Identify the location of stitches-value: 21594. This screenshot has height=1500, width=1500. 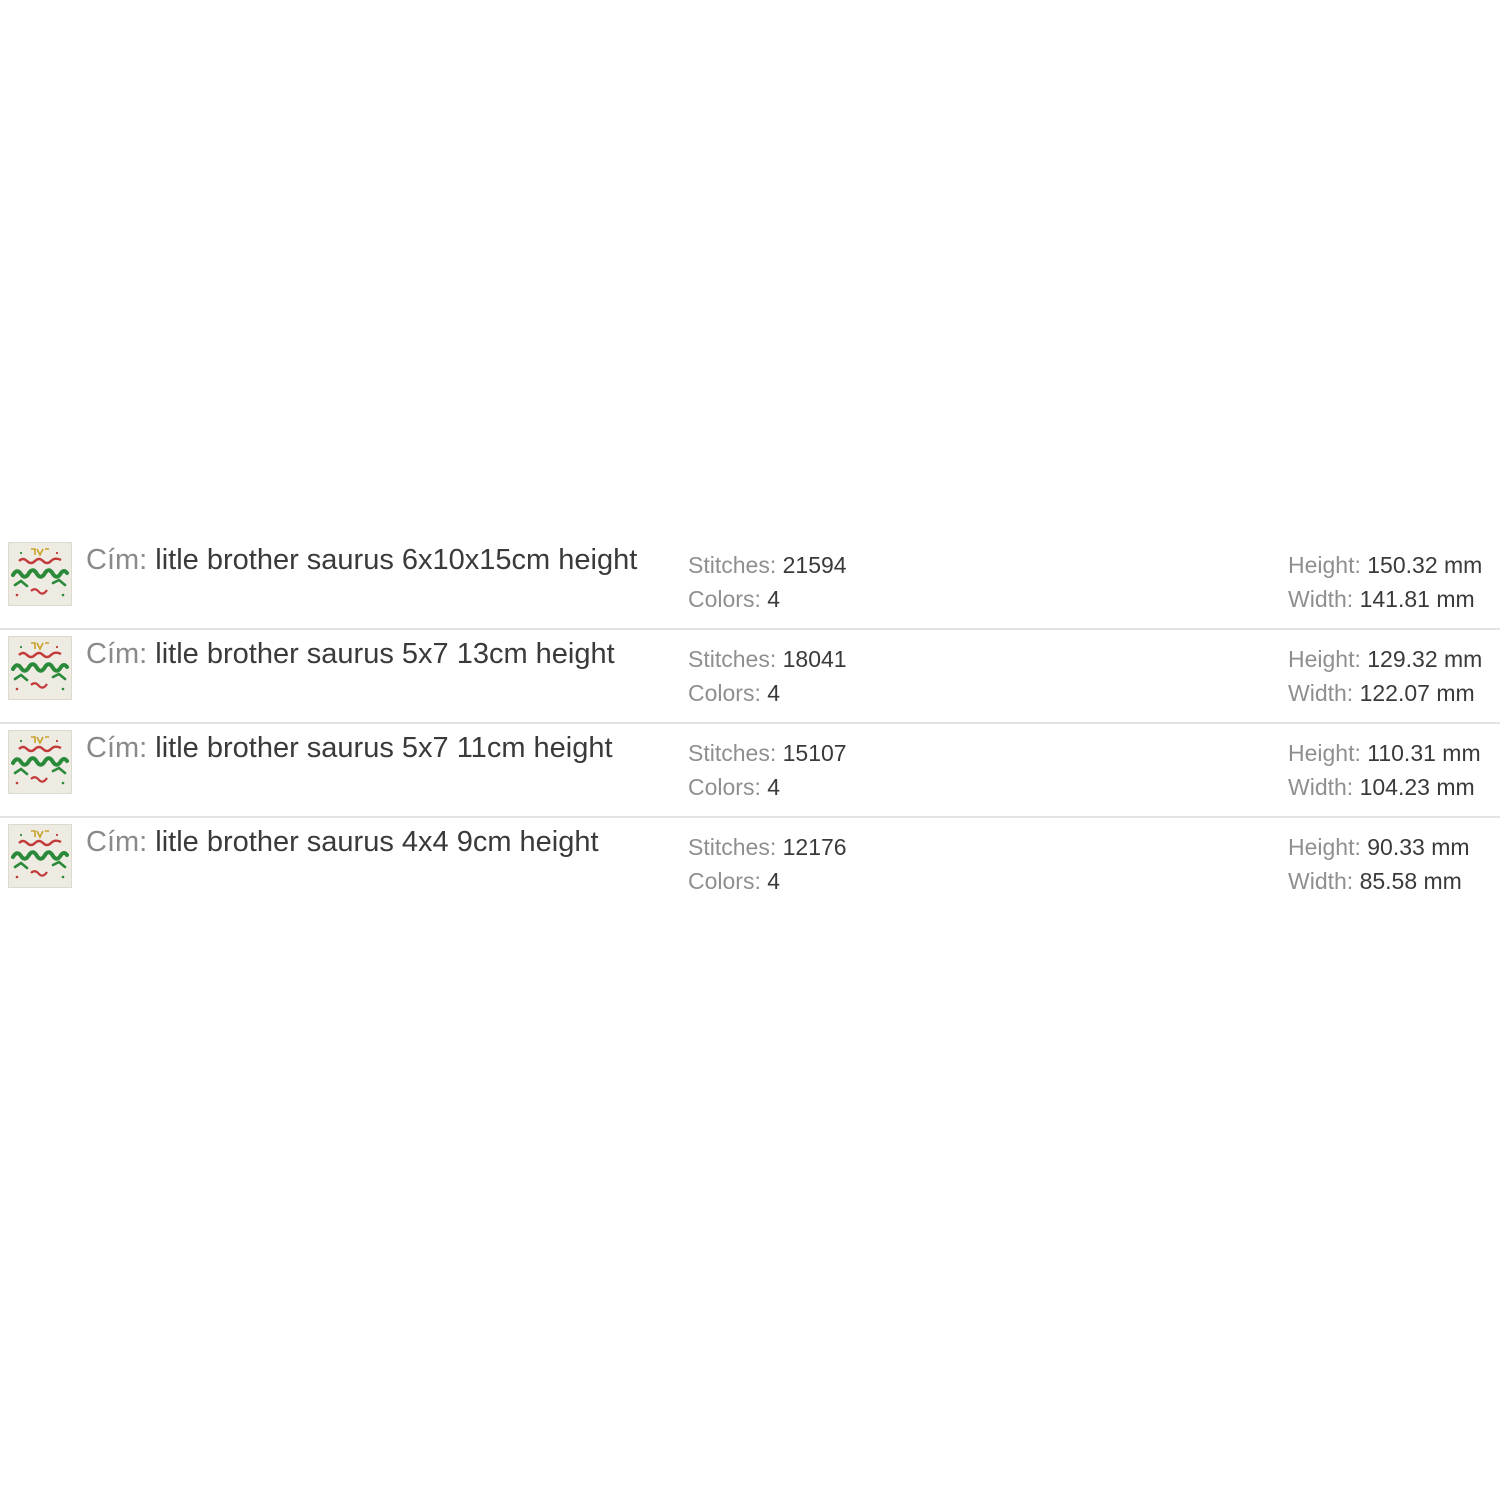
(814, 565).